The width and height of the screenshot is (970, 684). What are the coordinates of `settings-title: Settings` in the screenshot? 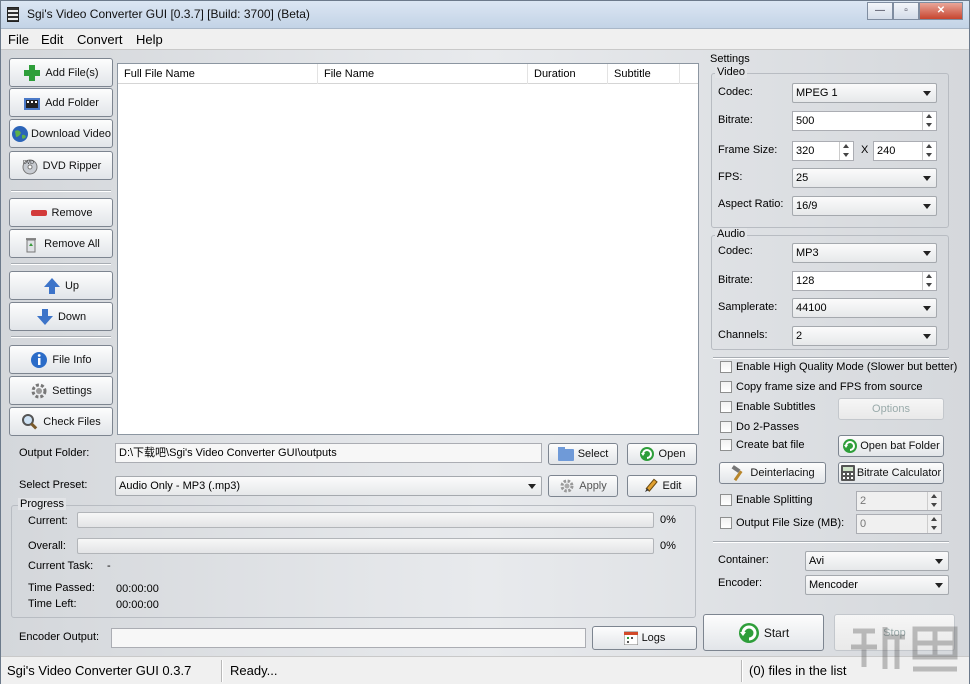 It's located at (730, 59).